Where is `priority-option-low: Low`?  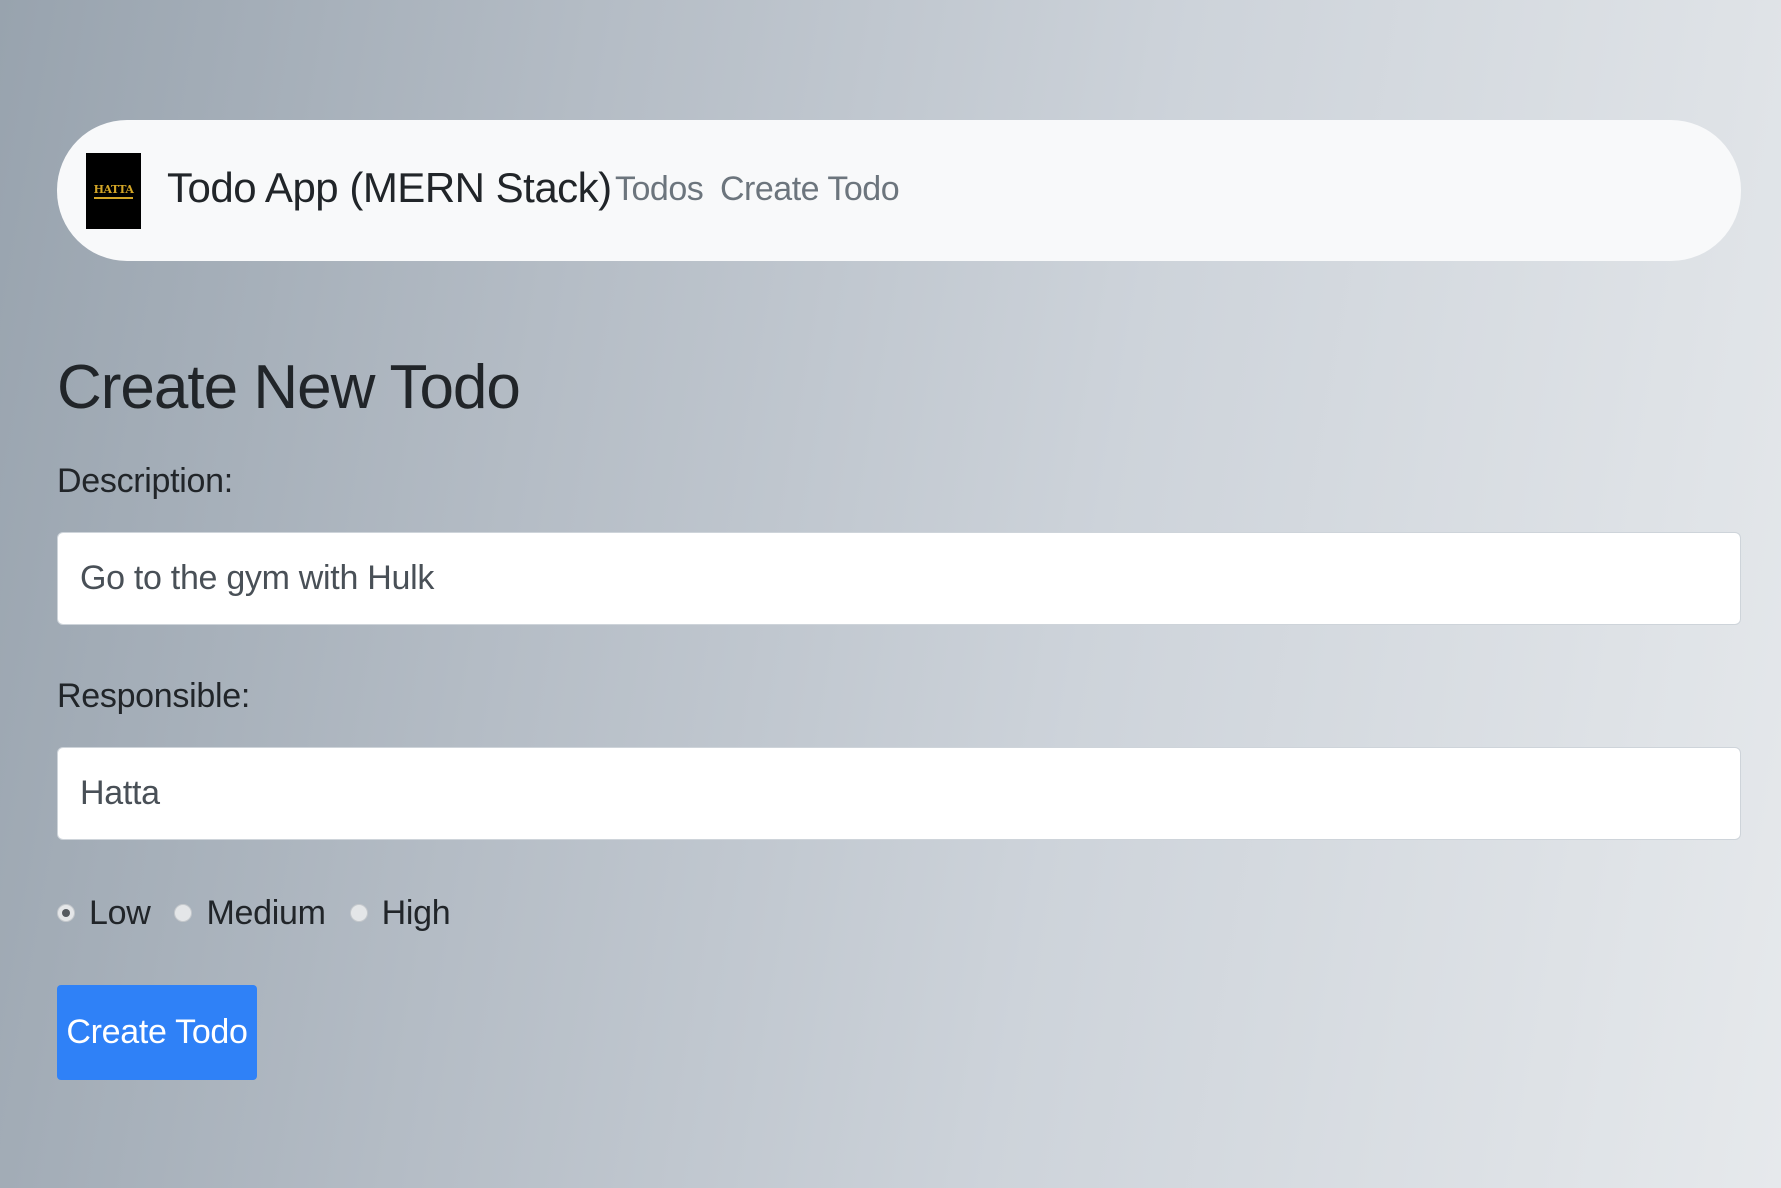
priority-option-low: Low is located at coordinates (104, 913).